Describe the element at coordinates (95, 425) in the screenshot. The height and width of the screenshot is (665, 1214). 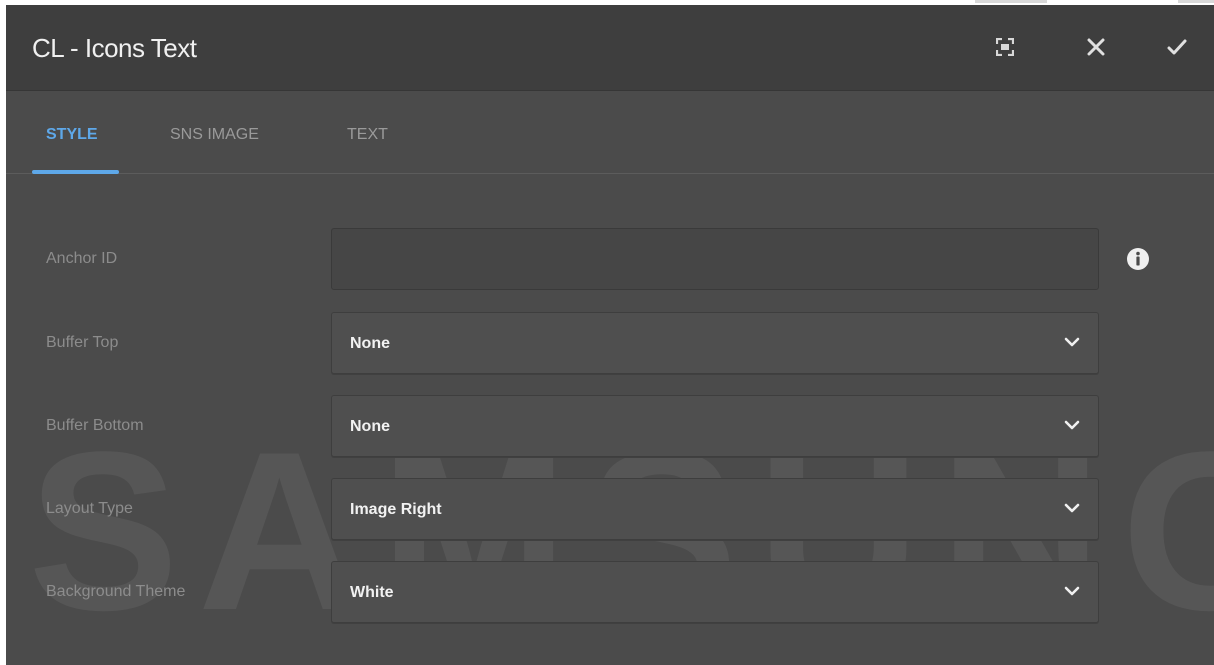
I see `buffer-bottom-label: Buffer Bottom` at that location.